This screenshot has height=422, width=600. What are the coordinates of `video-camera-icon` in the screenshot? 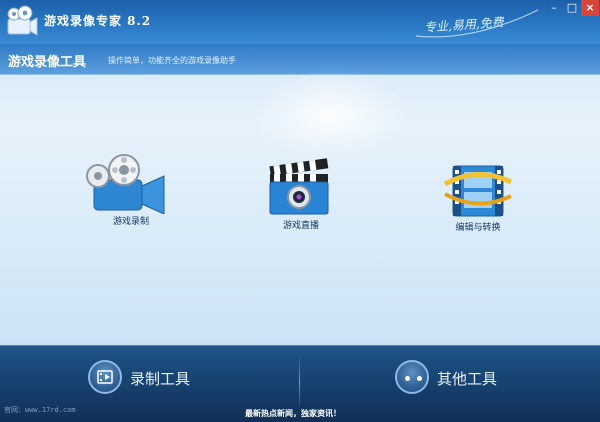 It's located at (125, 184).